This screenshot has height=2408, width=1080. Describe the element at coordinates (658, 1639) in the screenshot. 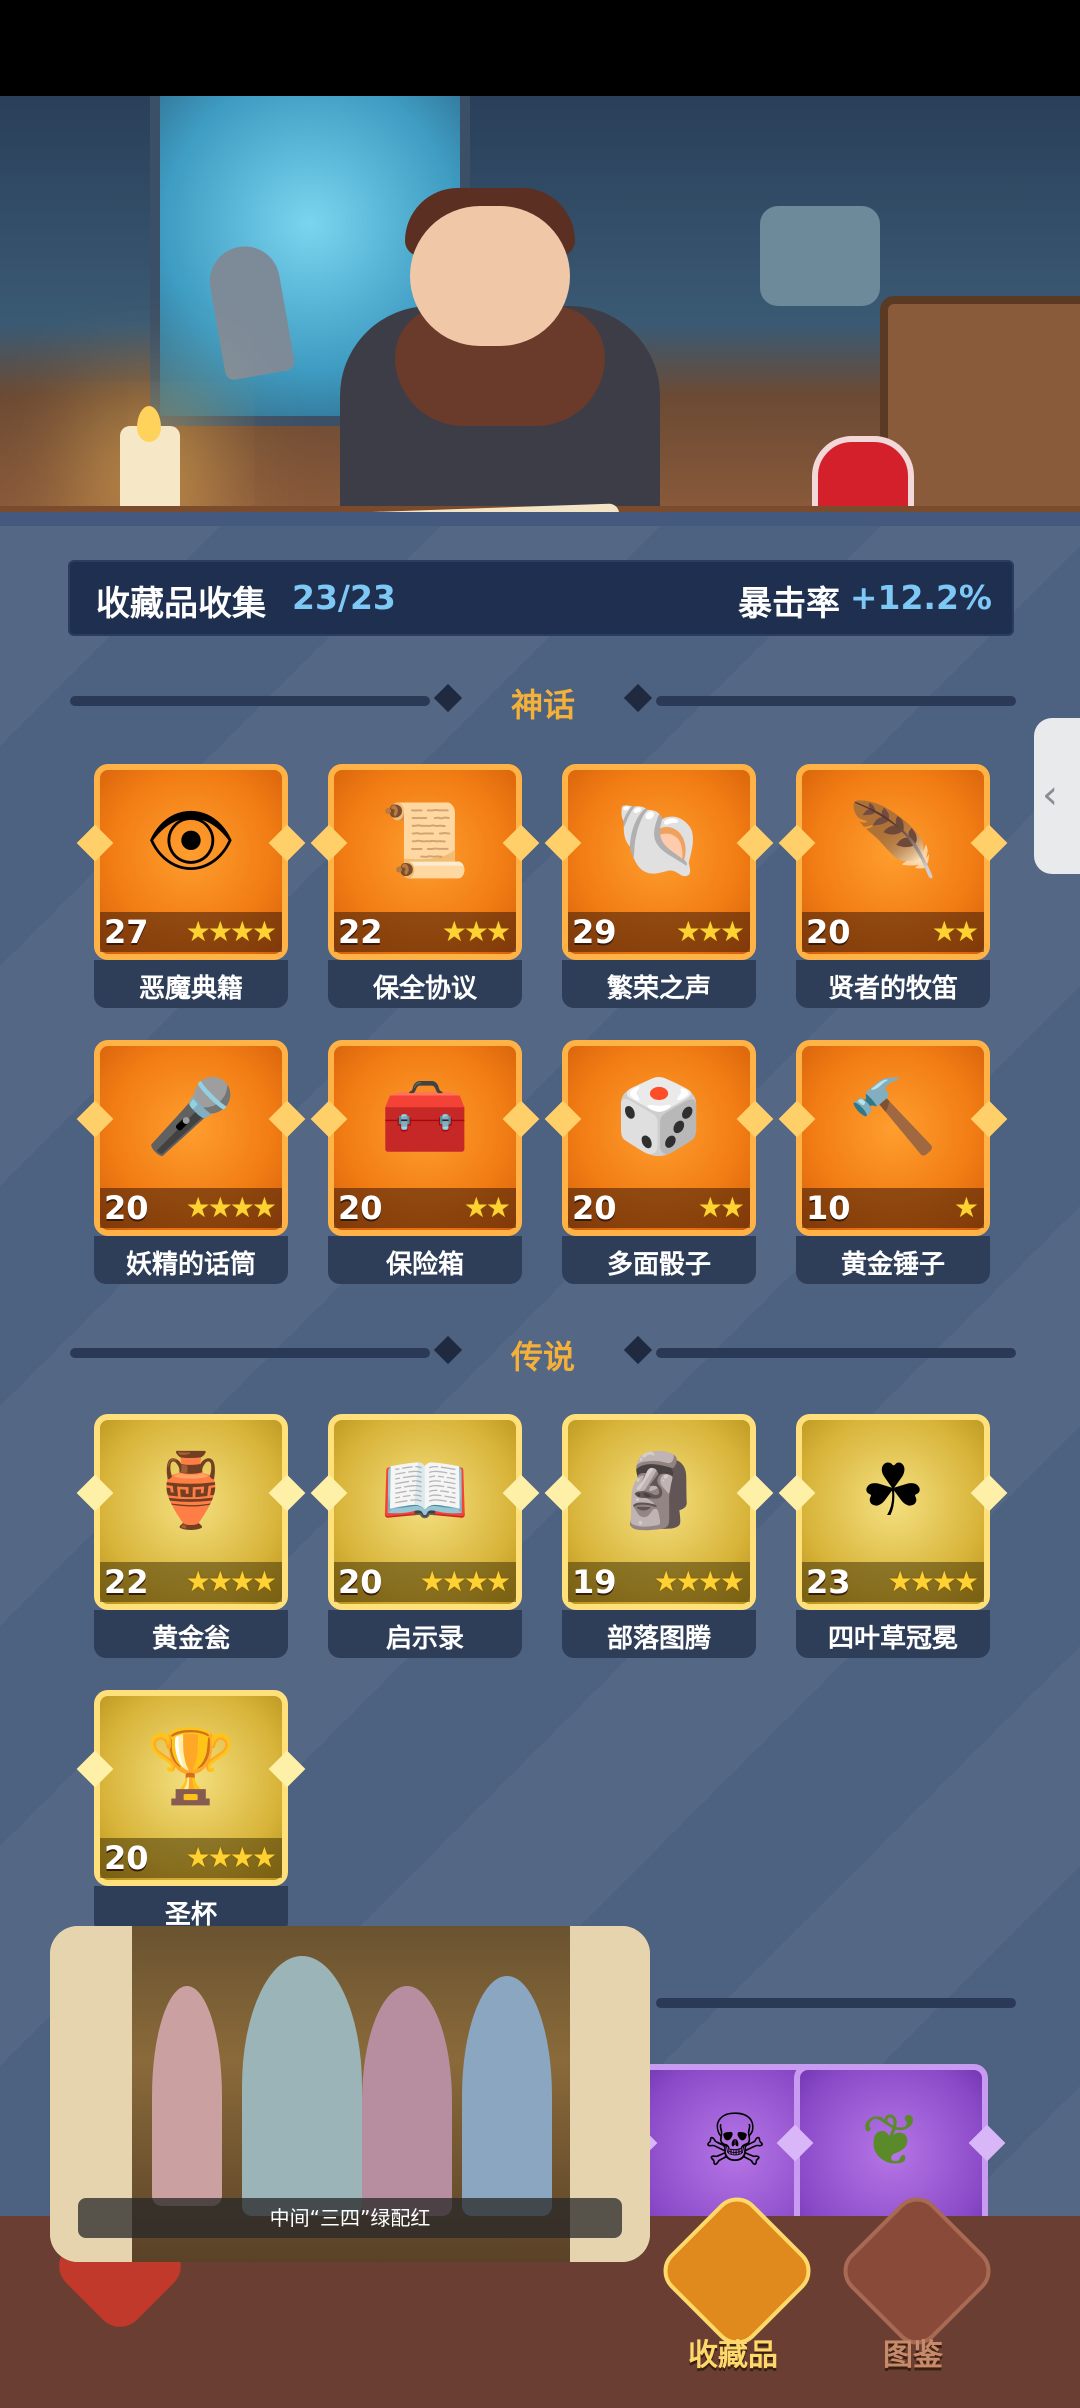

I see `item-name: 部落图腾` at that location.